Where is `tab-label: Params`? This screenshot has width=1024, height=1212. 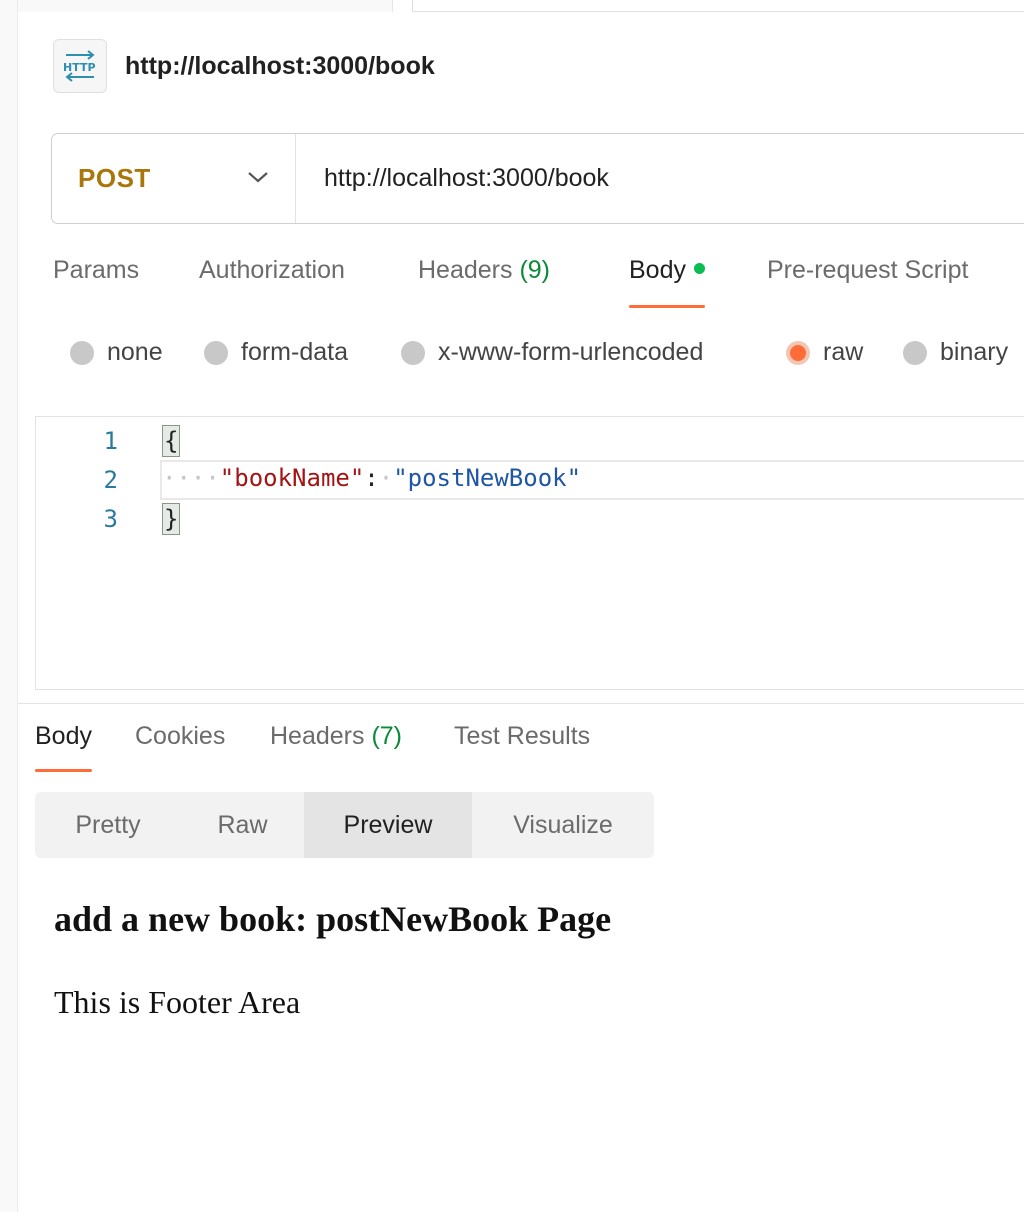 tab-label: Params is located at coordinates (96, 270).